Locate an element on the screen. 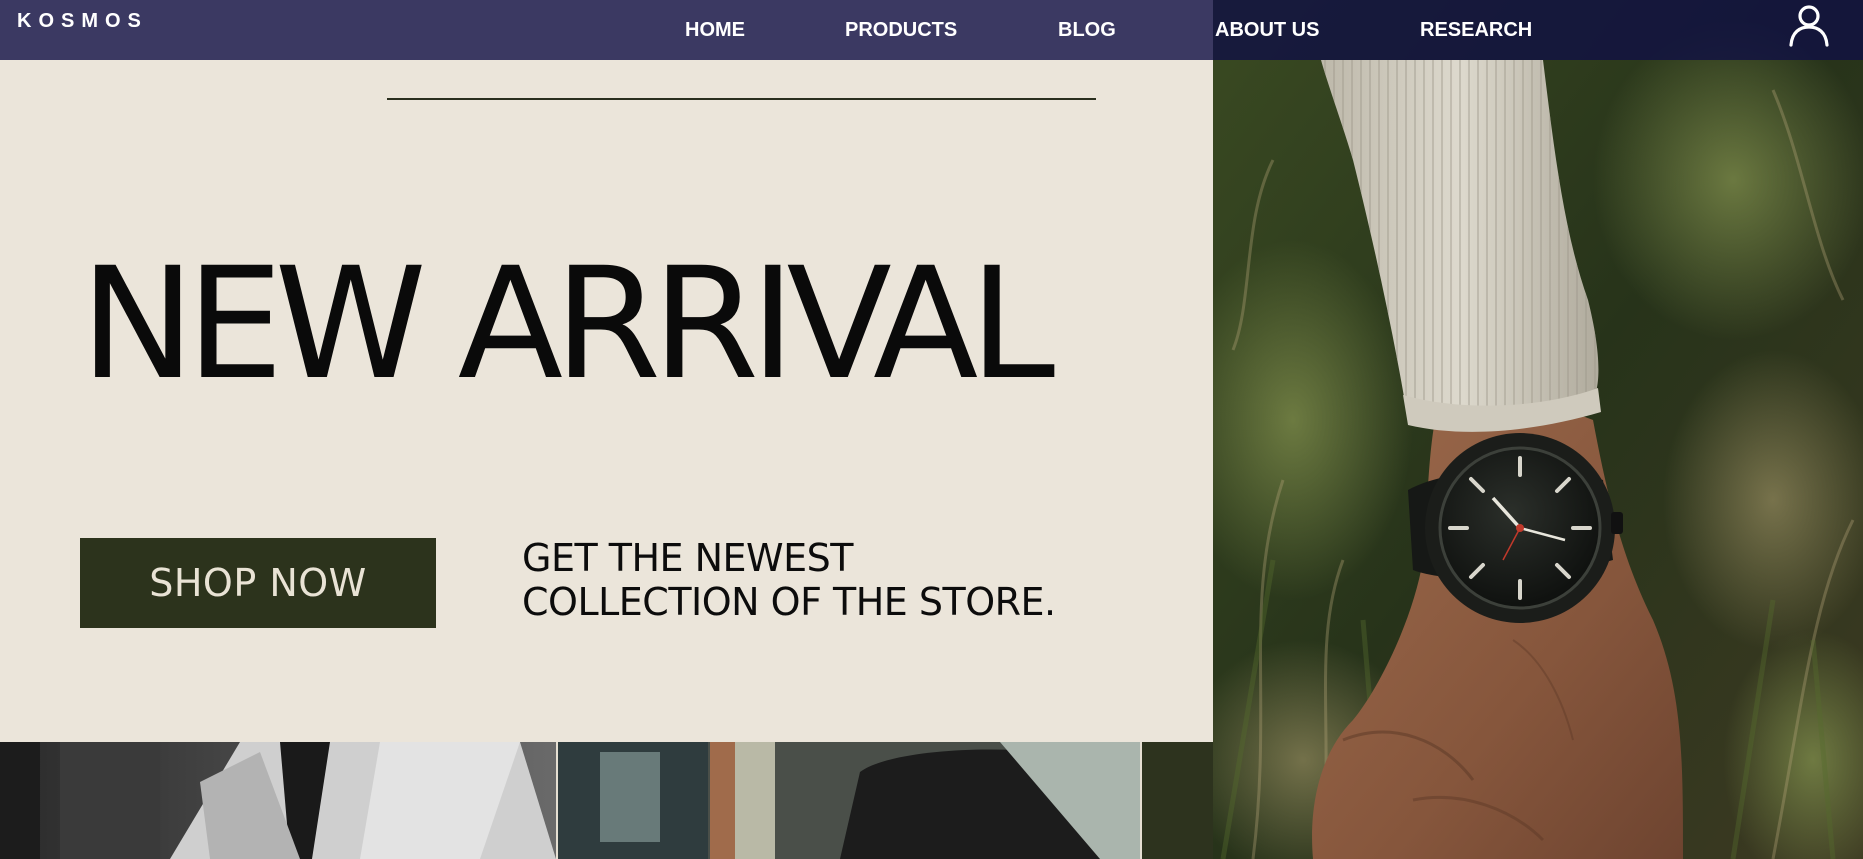  hero-divider-line is located at coordinates (741, 99).